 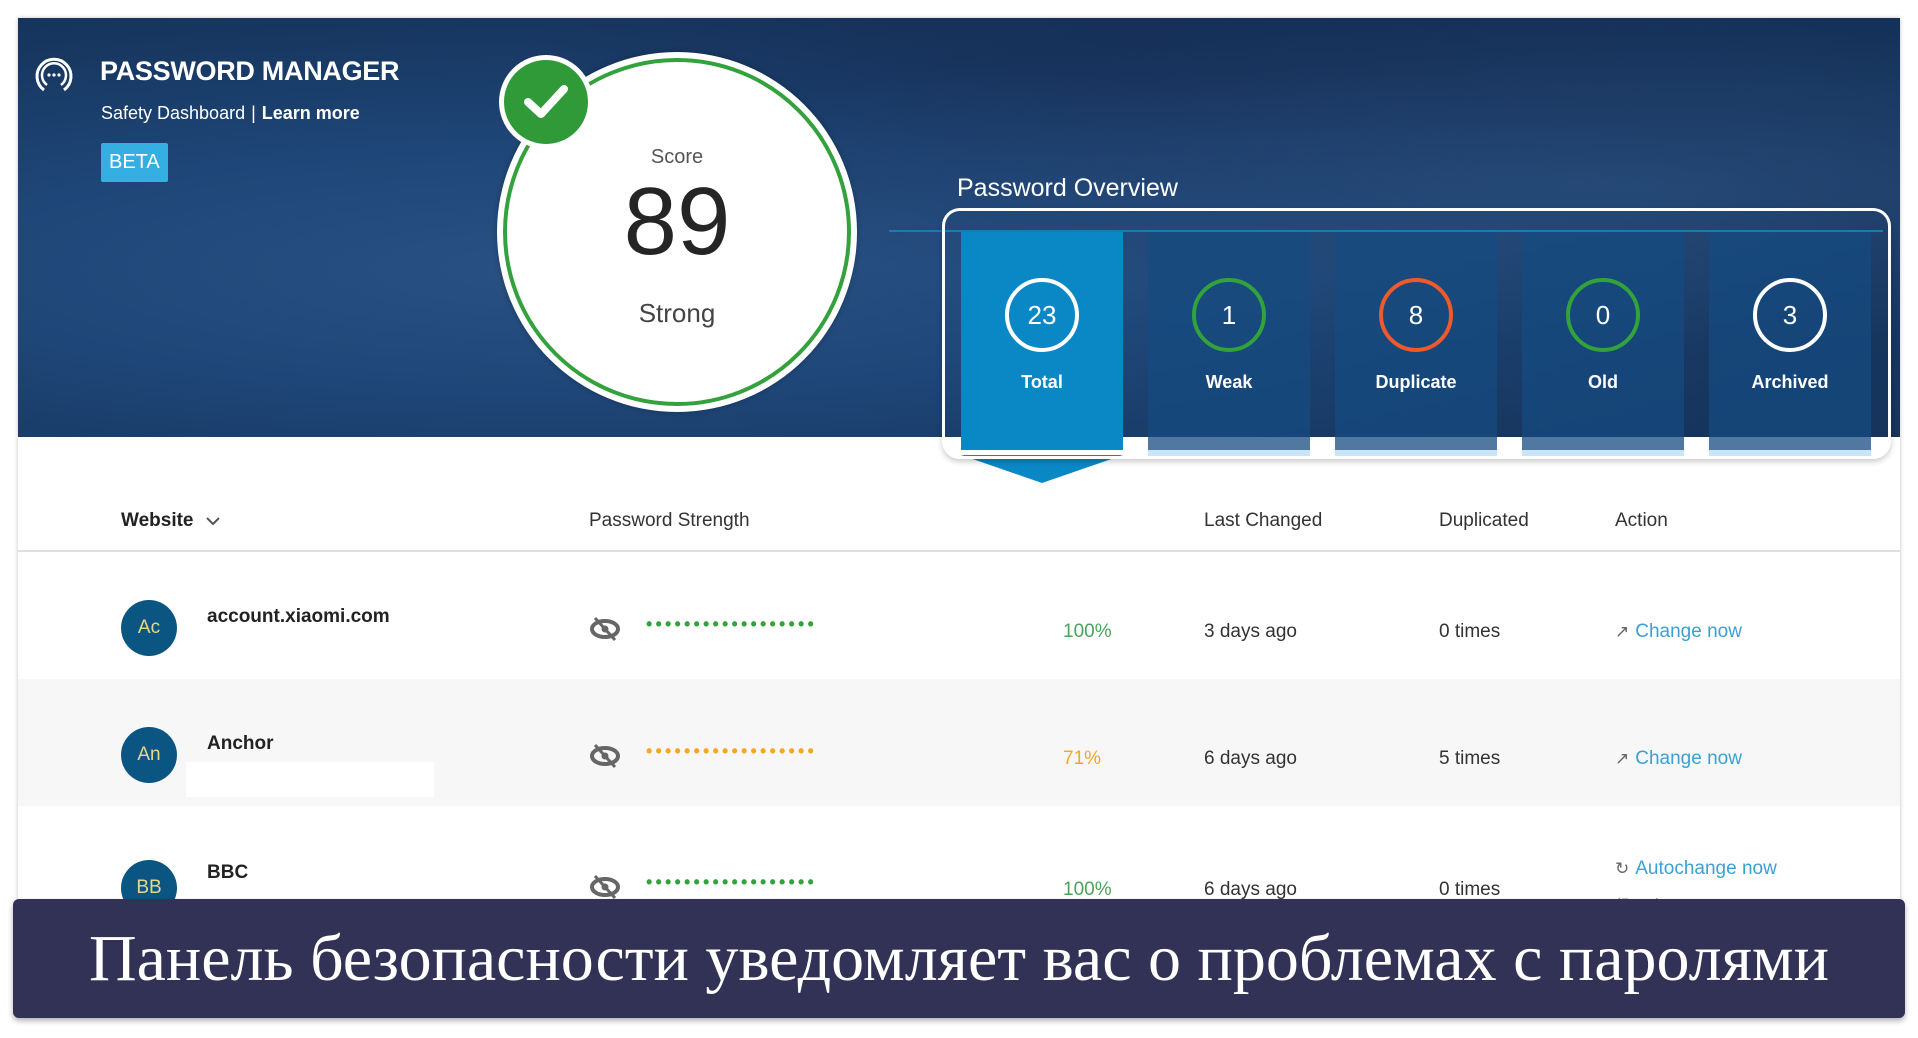 What do you see at coordinates (310, 779) in the screenshot?
I see `redacted-username` at bounding box center [310, 779].